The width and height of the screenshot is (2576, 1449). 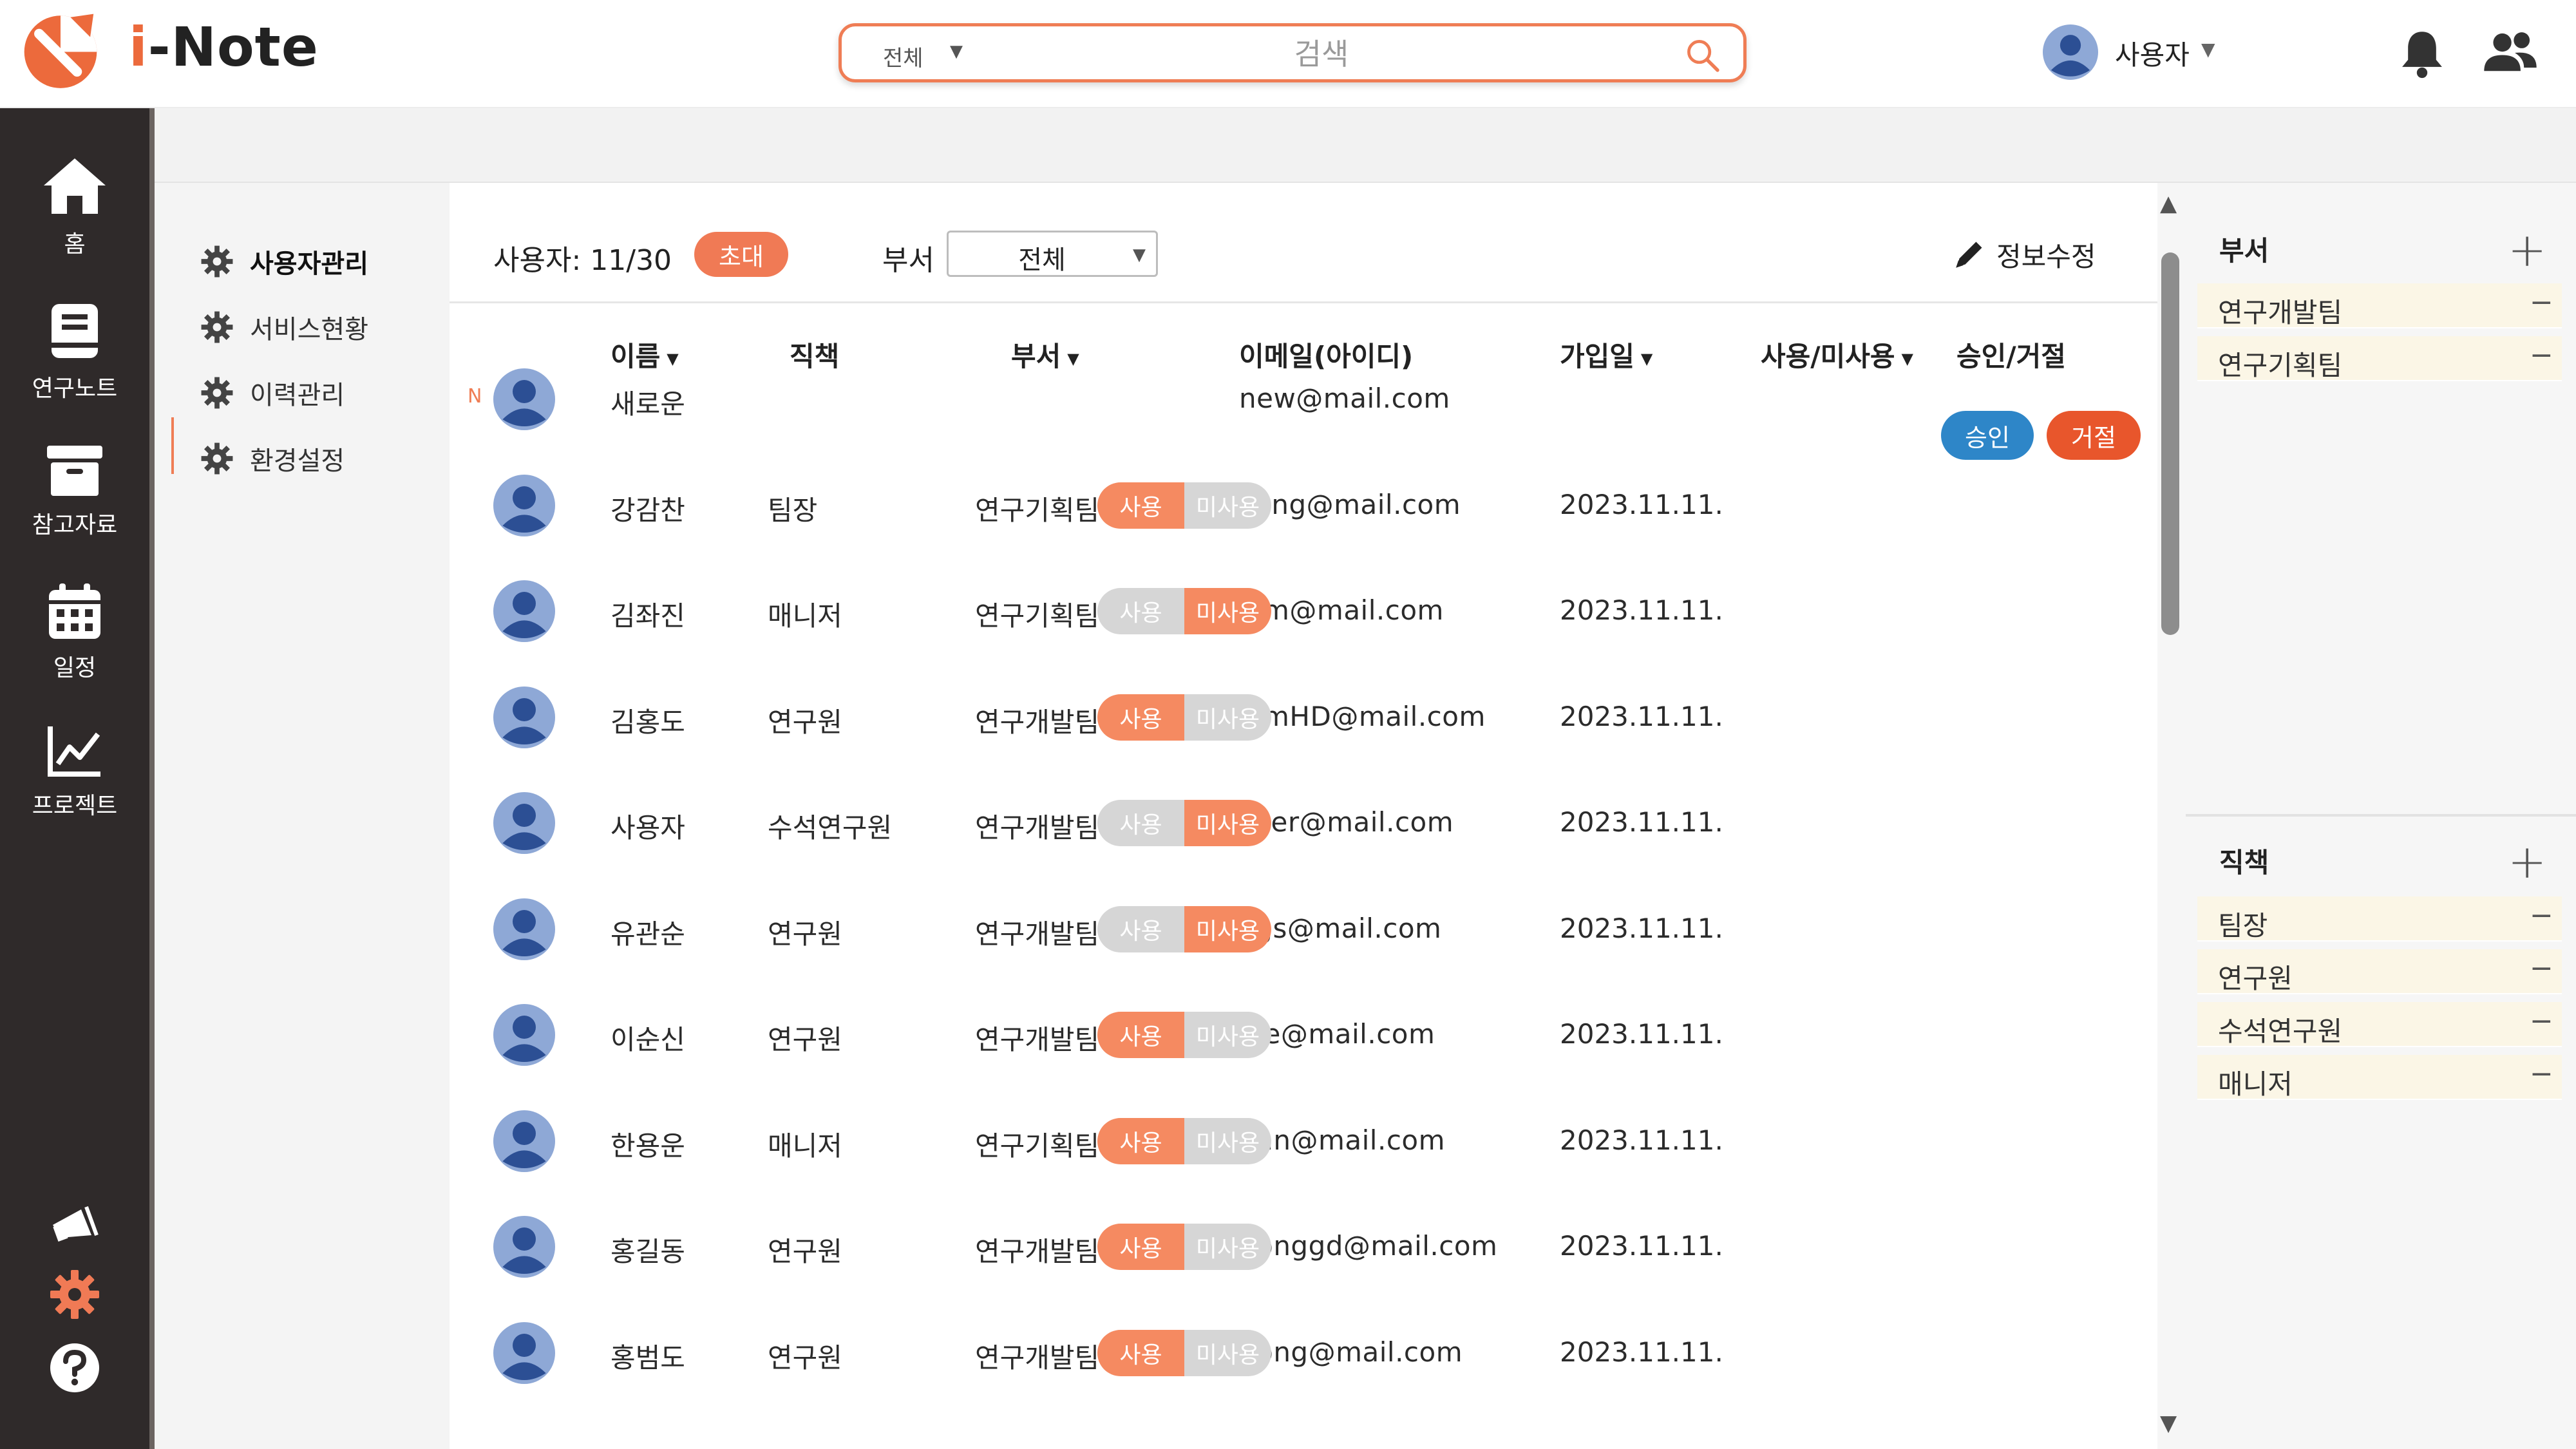 I want to click on sidebar-item-project: 프로젝트, so click(x=74, y=772).